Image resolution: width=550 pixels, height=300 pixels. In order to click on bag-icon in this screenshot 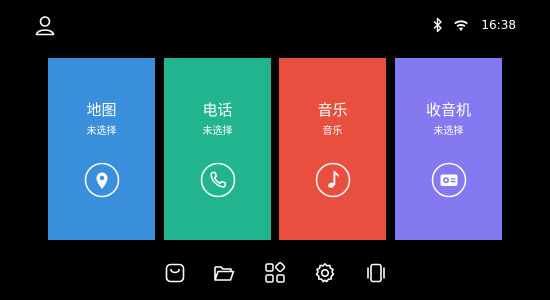, I will do `click(175, 273)`.